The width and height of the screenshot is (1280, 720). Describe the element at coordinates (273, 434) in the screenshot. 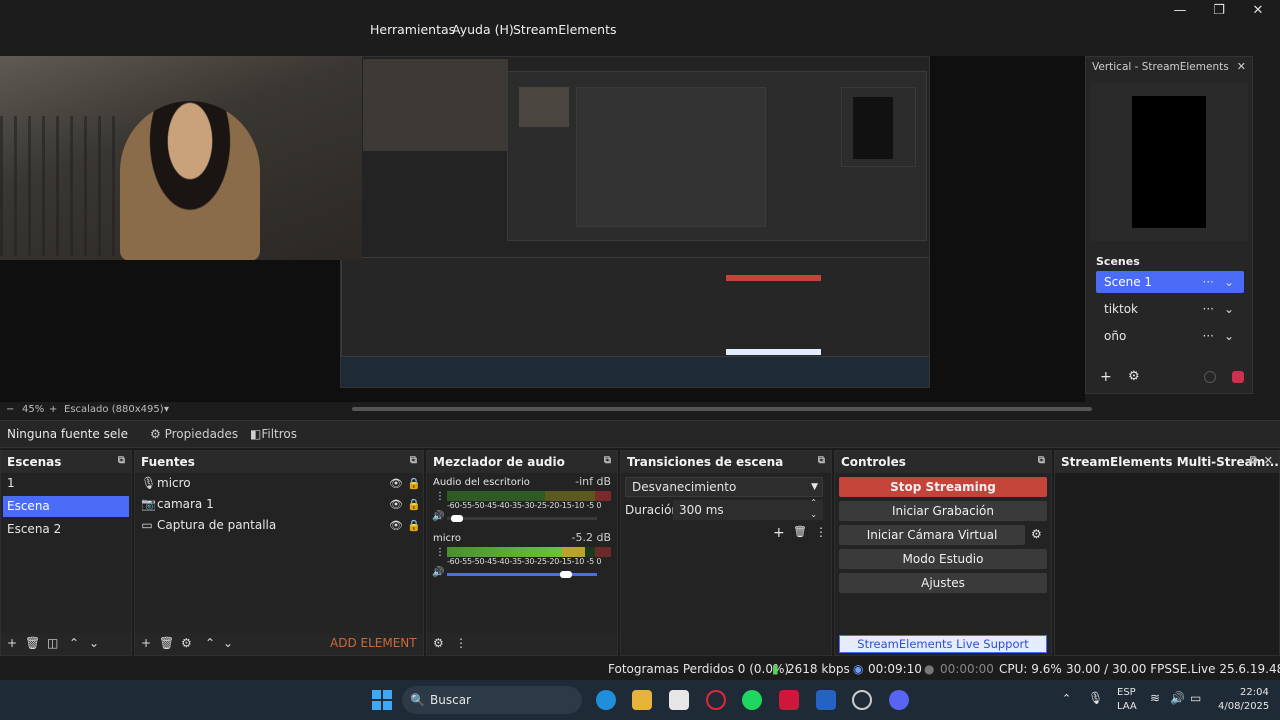

I see `filters-button: ◧Filtros` at that location.